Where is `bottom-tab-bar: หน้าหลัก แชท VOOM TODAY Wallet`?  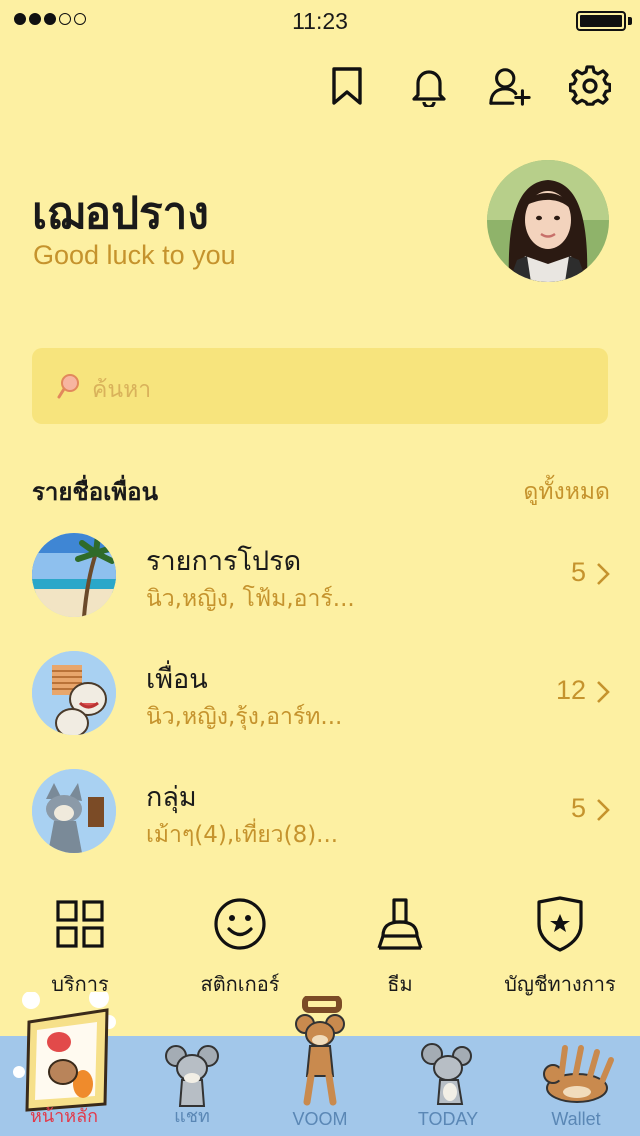 bottom-tab-bar: หน้าหลัก แชท VOOM TODAY Wallet is located at coordinates (320, 1064).